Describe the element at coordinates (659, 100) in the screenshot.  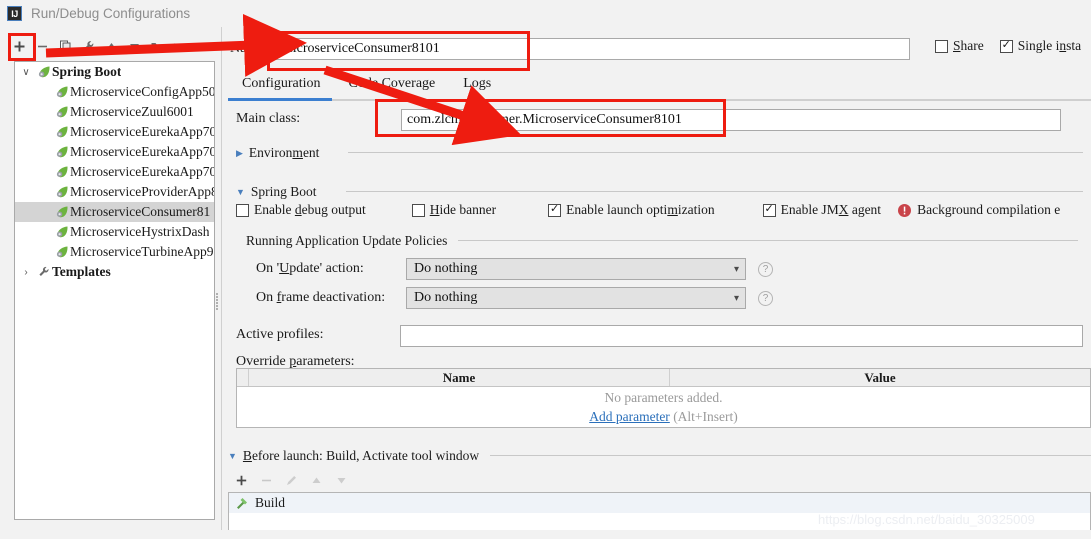
I see `tab-underline-track` at that location.